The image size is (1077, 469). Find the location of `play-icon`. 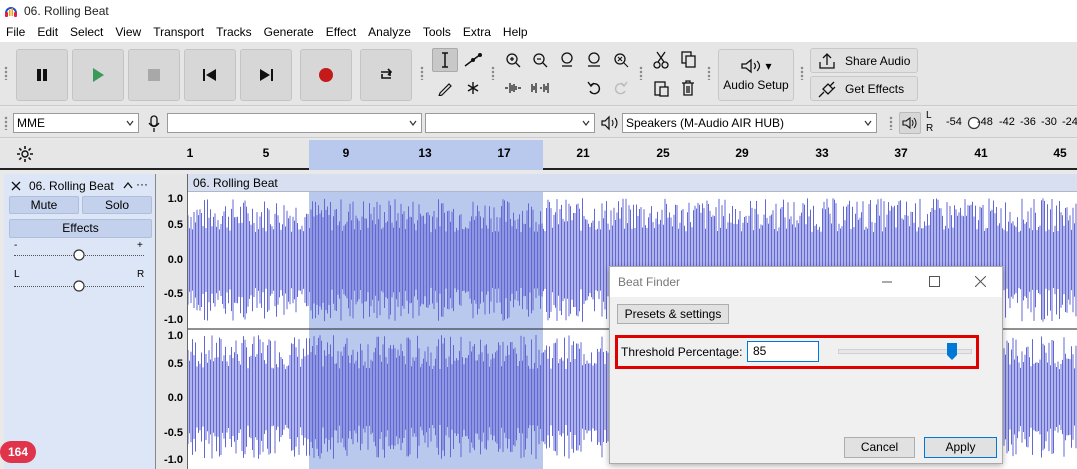

play-icon is located at coordinates (98, 75).